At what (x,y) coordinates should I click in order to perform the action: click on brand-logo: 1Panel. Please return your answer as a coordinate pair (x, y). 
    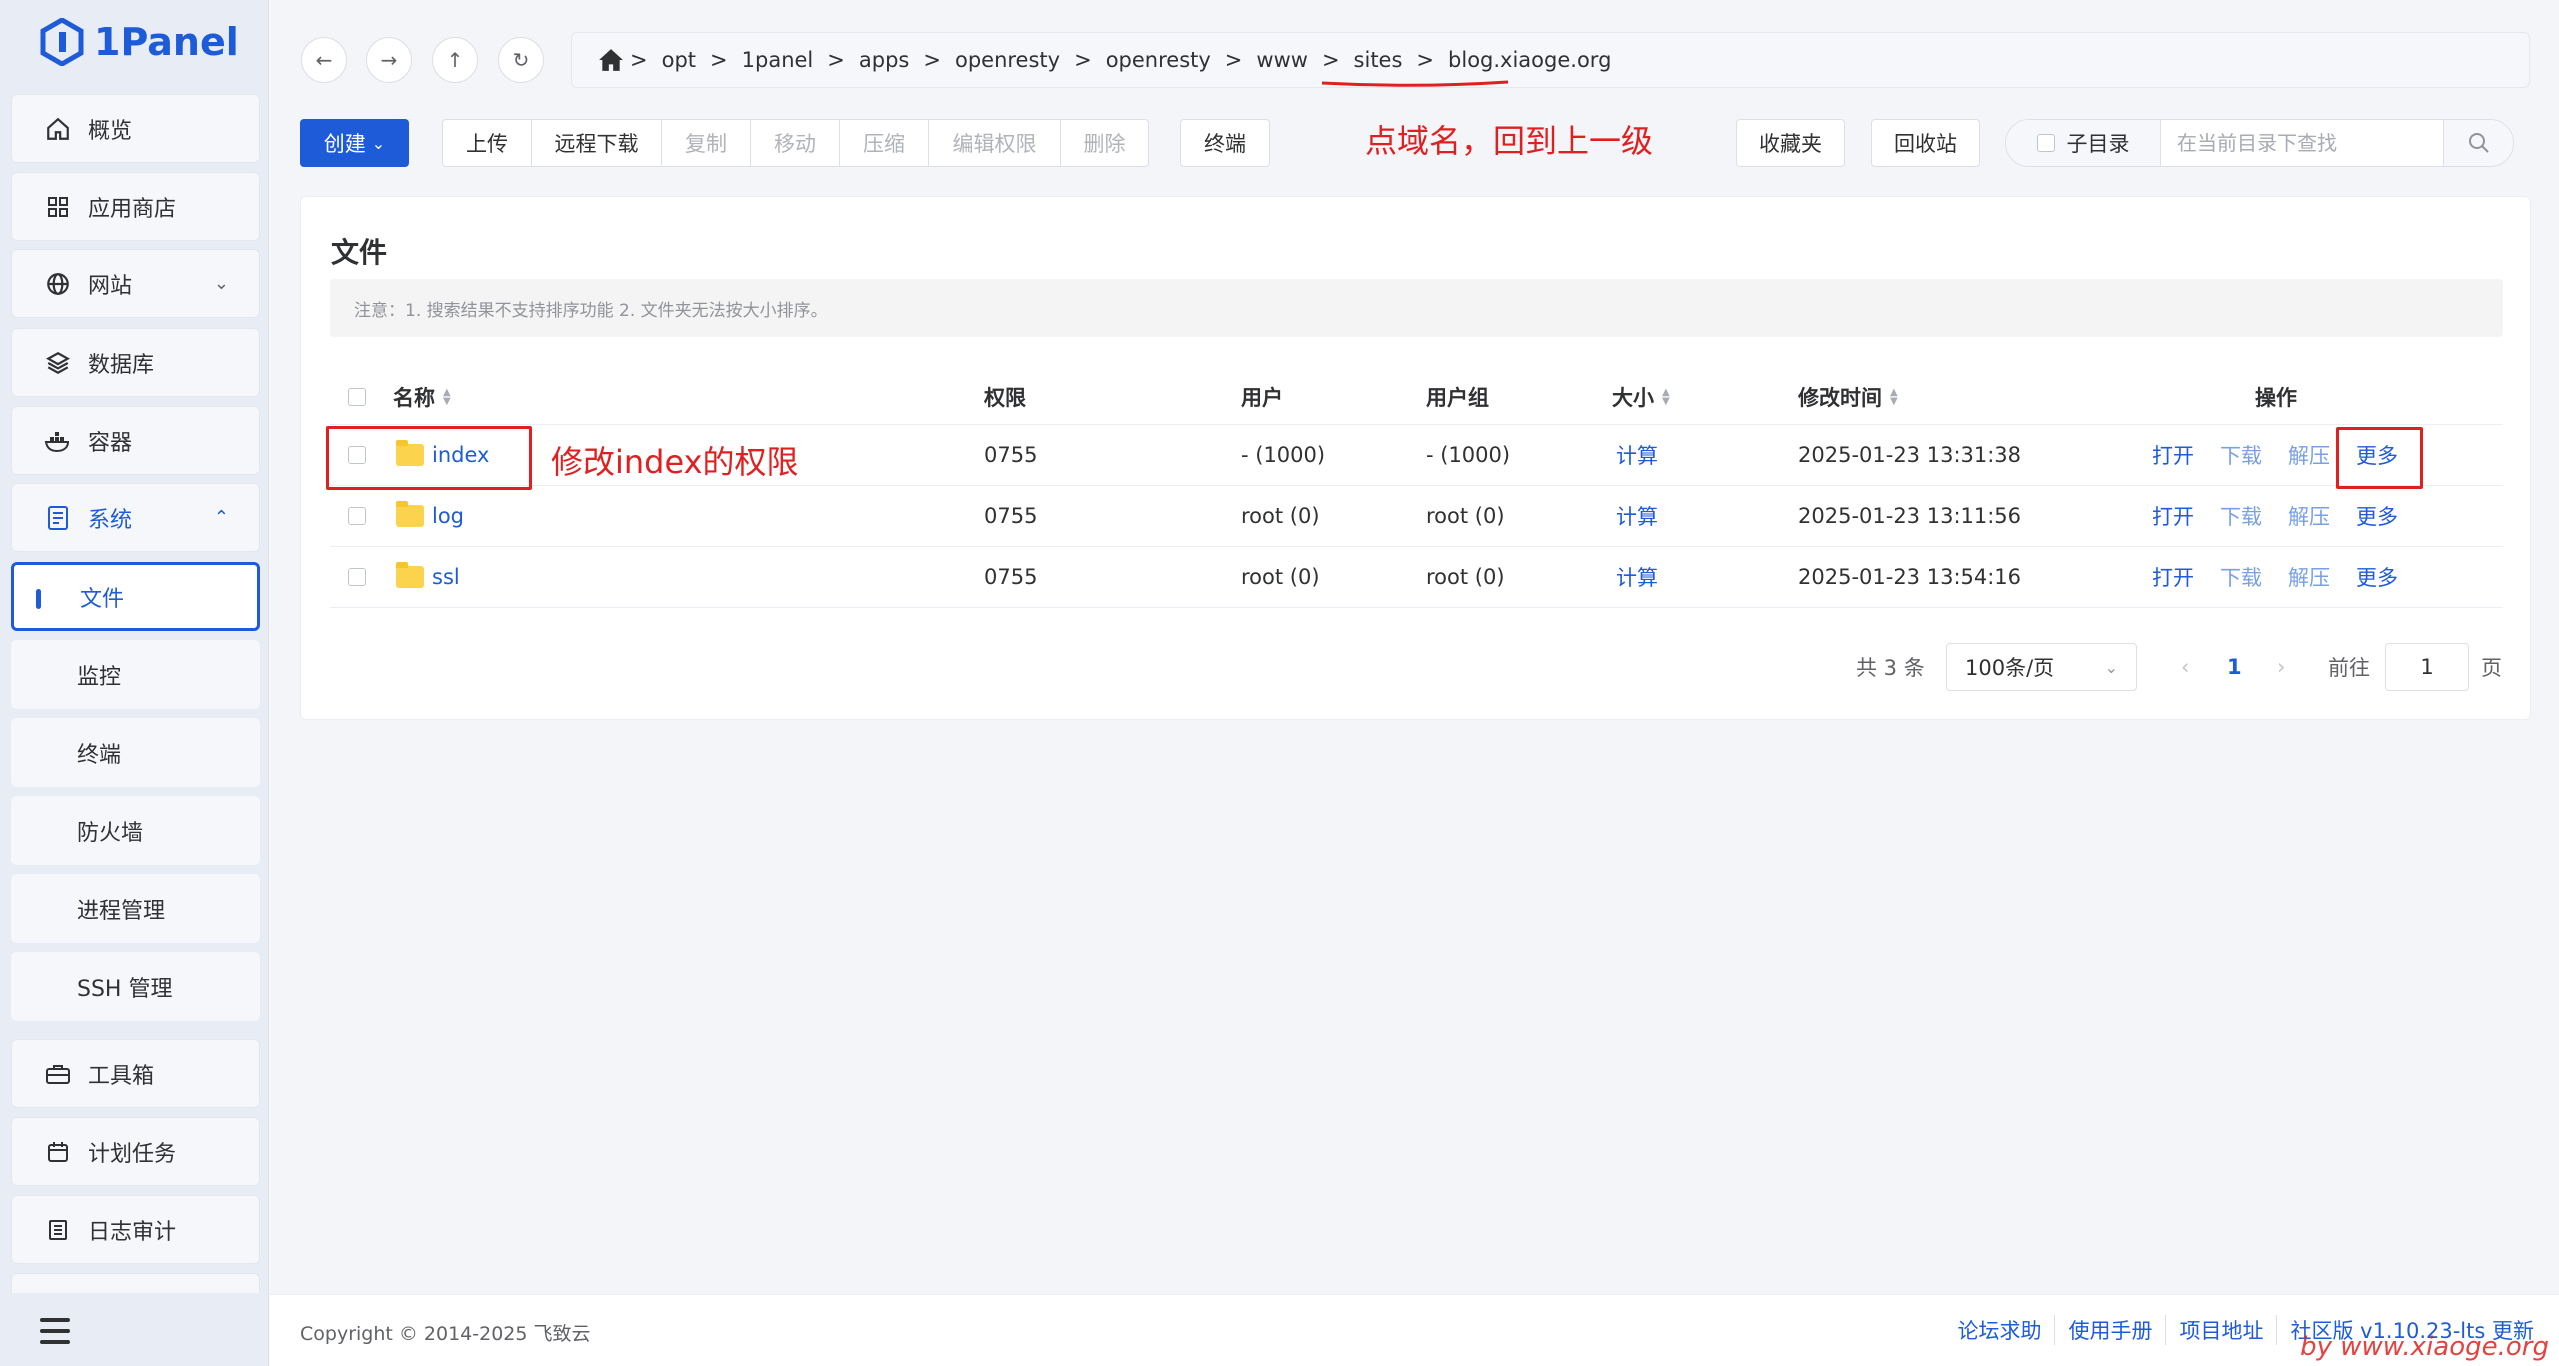
    Looking at the image, I should click on (139, 42).